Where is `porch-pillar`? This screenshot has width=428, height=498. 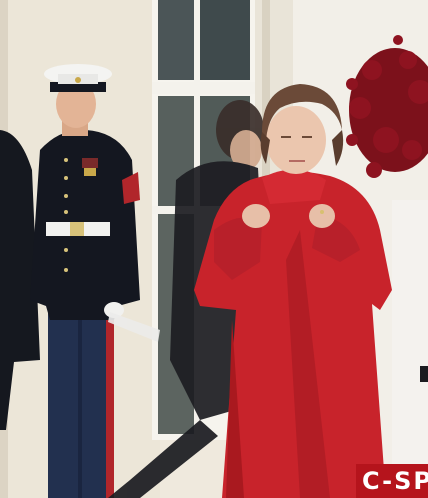
porch-pillar is located at coordinates (410, 349).